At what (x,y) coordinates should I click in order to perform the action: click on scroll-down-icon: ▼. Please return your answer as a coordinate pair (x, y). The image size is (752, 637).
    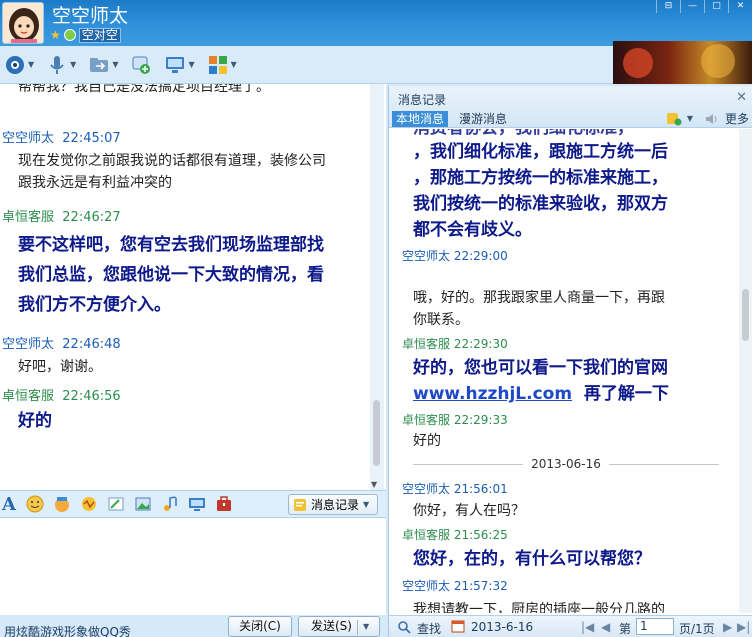
    Looking at the image, I should click on (374, 484).